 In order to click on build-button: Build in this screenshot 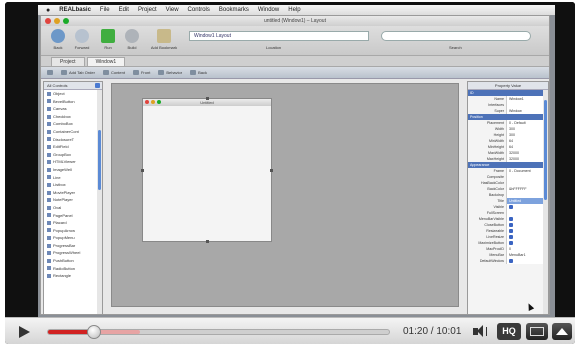, I will do `click(132, 39)`.